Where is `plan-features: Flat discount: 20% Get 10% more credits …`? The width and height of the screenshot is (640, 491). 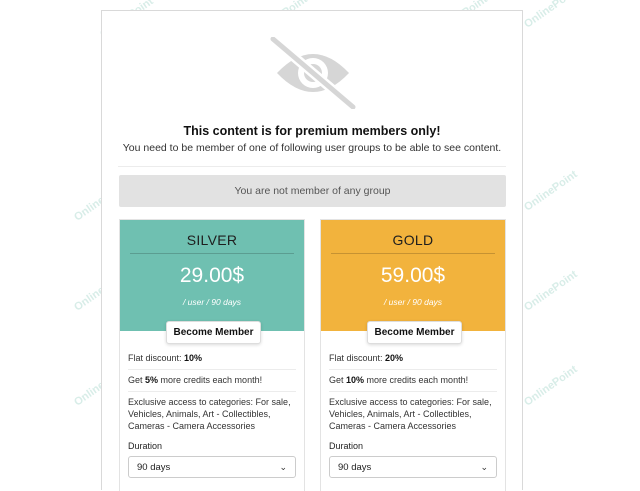
plan-features: Flat discount: 20% Get 10% more credits … is located at coordinates (413, 413).